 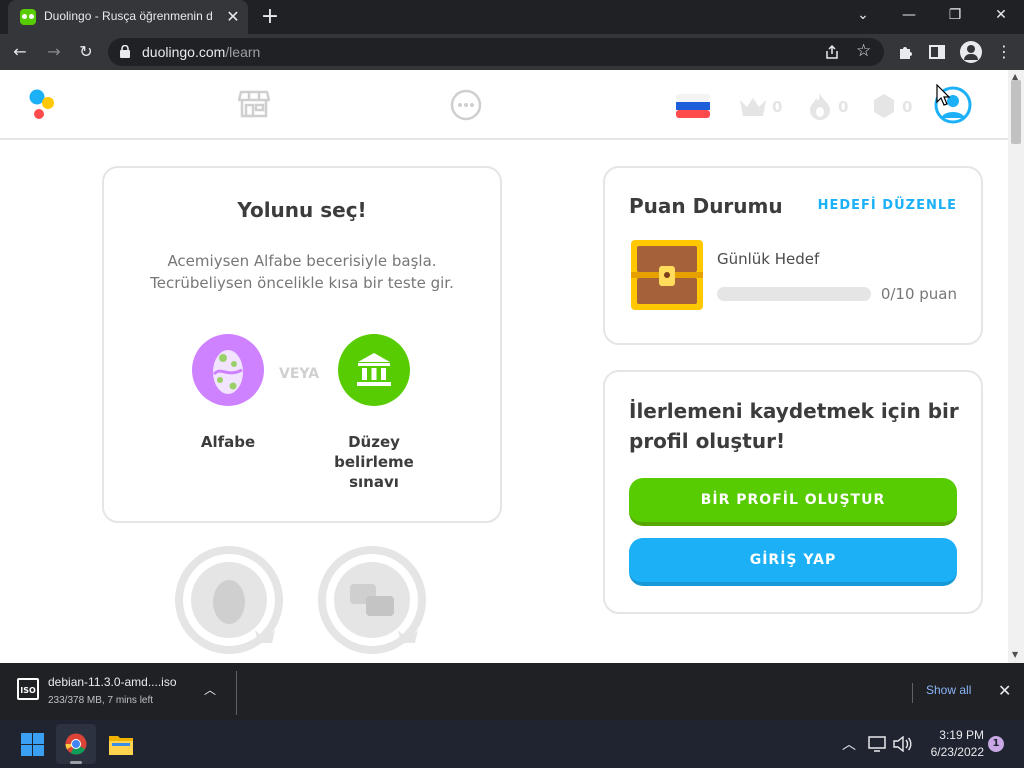 What do you see at coordinates (496, 52) in the screenshot?
I see `address-bar: duolingo.com/learn ☆` at bounding box center [496, 52].